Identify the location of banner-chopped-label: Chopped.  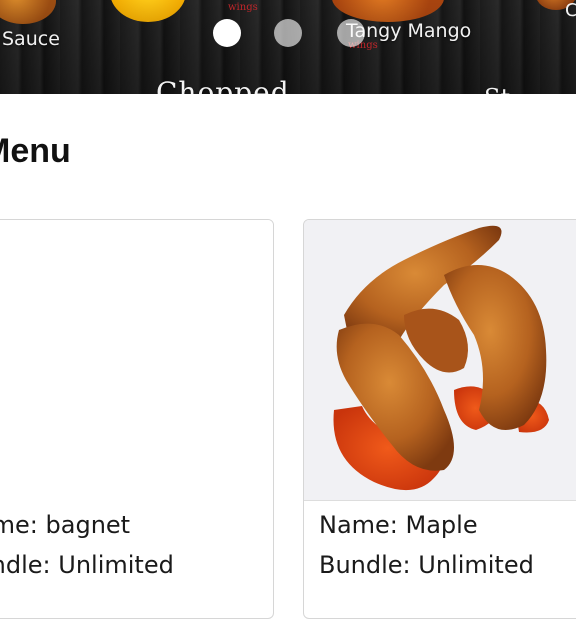
(223, 85).